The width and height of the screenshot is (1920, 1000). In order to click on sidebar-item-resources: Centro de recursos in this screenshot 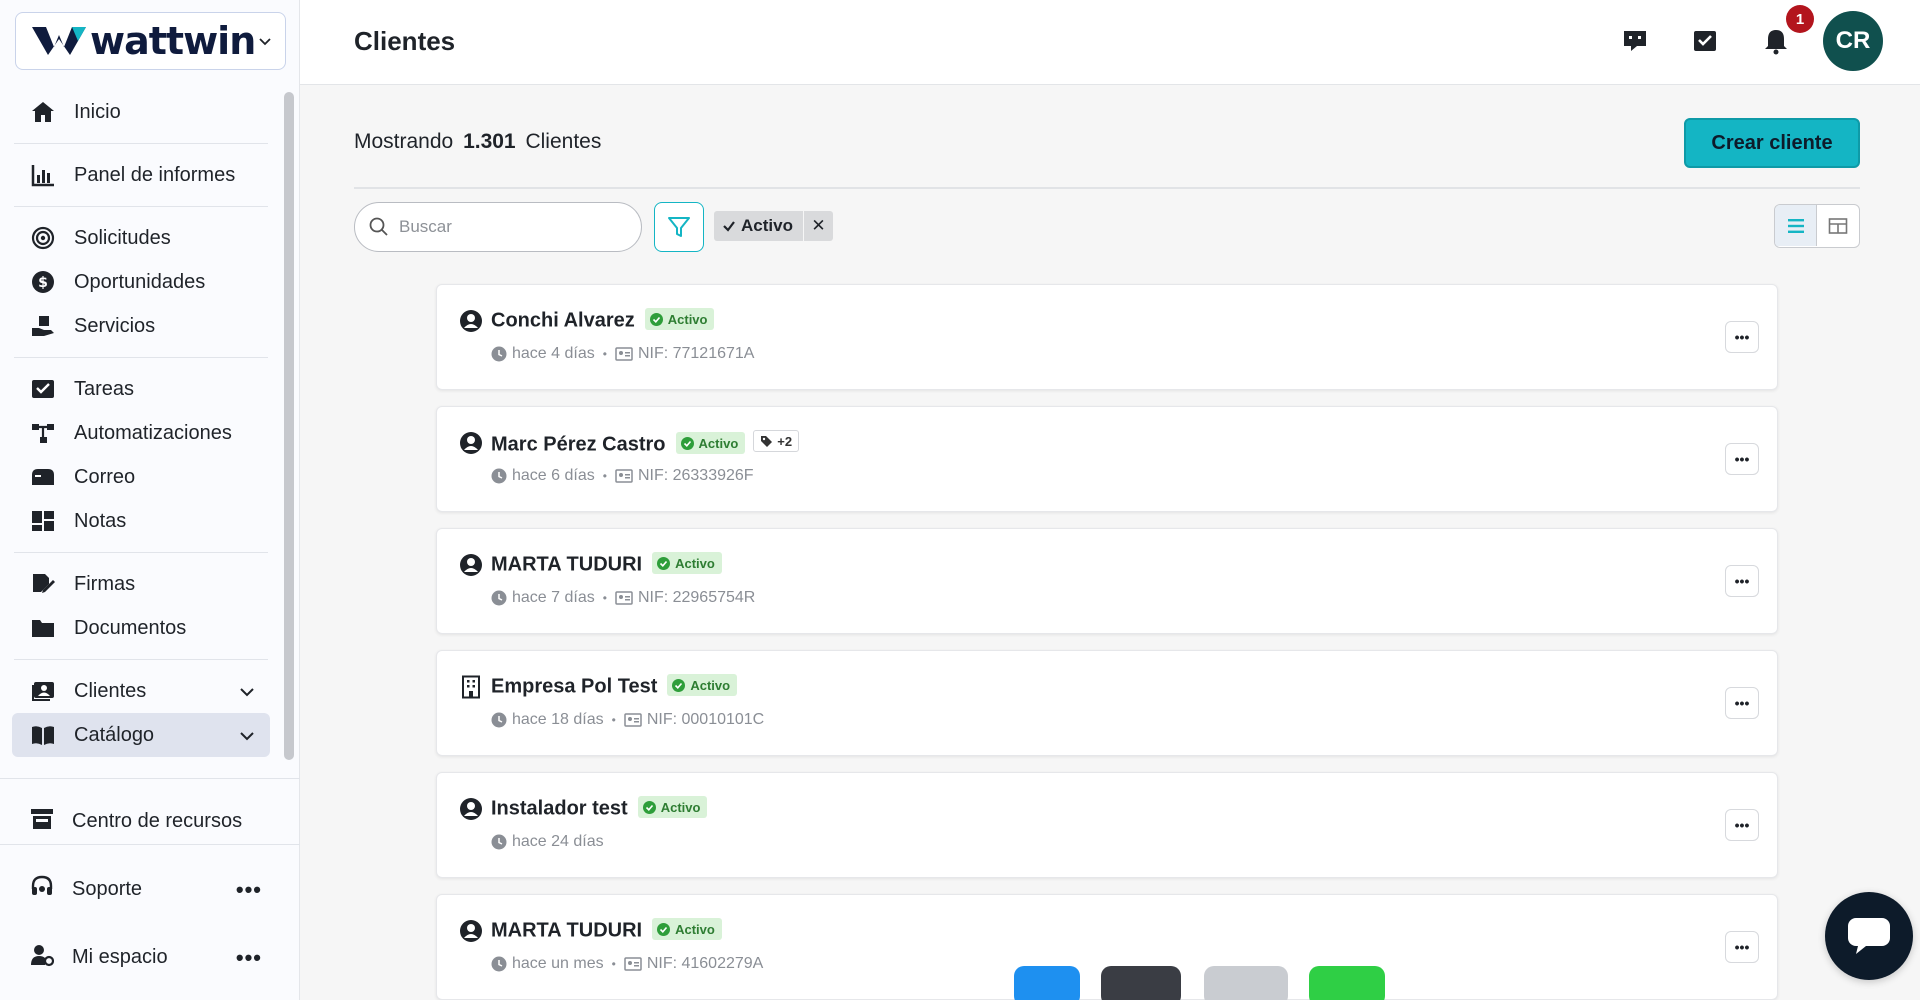, I will do `click(147, 821)`.